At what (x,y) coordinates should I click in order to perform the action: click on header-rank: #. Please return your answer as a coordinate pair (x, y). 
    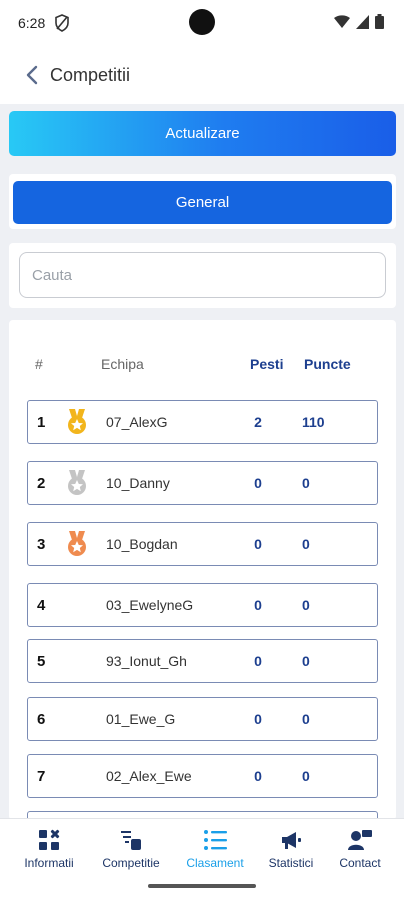
    Looking at the image, I should click on (39, 364).